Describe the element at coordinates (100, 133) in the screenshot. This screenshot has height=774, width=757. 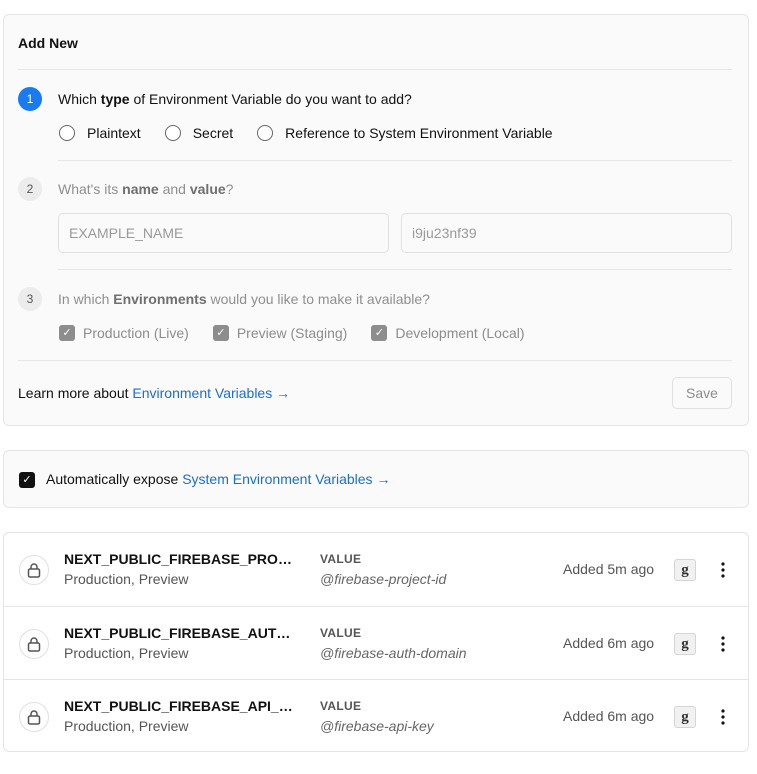
I see `radio-plaintext: Plaintext` at that location.